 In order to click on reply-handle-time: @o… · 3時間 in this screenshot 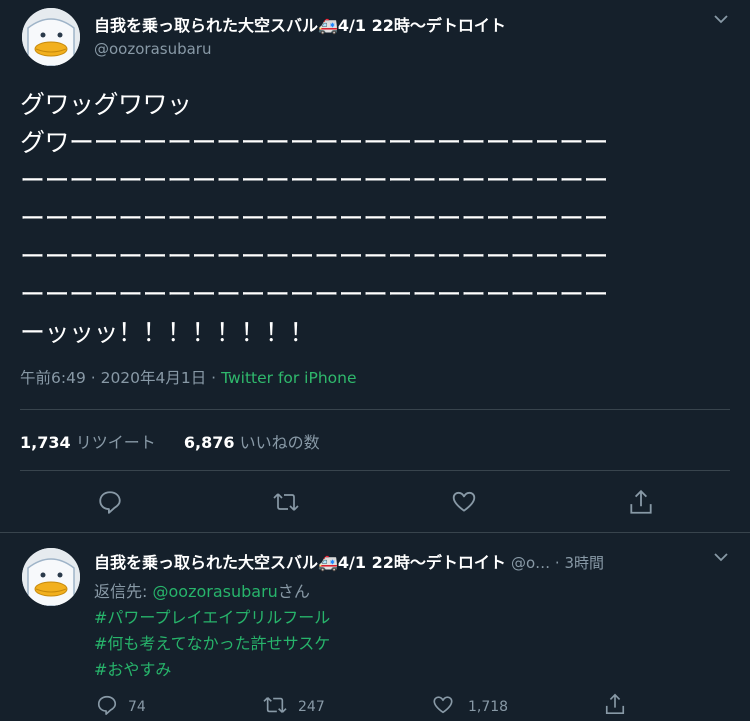, I will do `click(557, 563)`.